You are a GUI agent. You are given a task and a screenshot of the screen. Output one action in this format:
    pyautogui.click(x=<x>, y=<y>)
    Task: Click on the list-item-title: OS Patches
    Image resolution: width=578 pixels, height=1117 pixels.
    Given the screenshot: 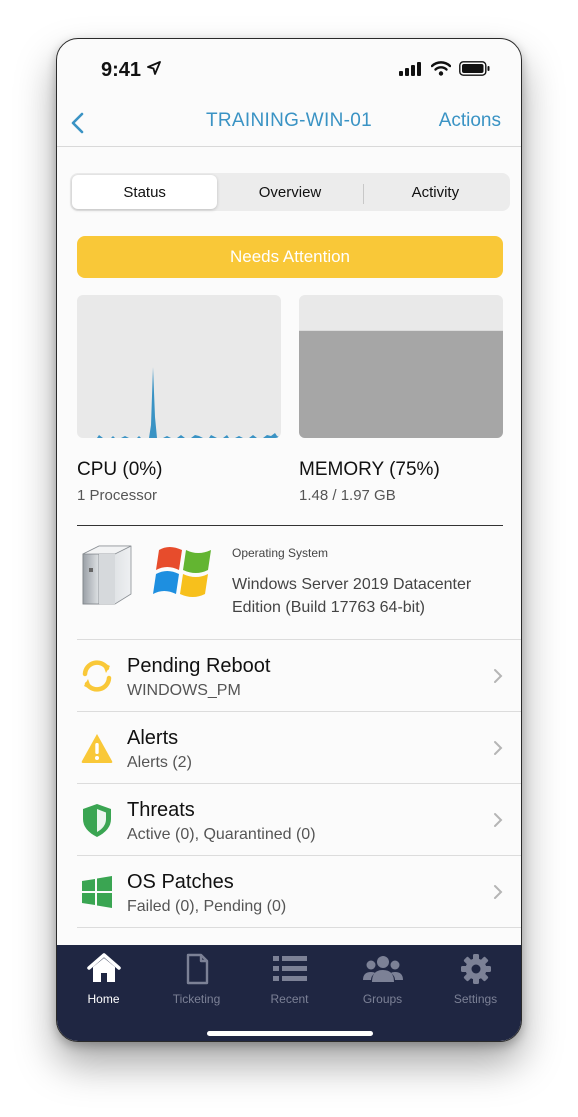 What is the action you would take?
    pyautogui.click(x=180, y=882)
    